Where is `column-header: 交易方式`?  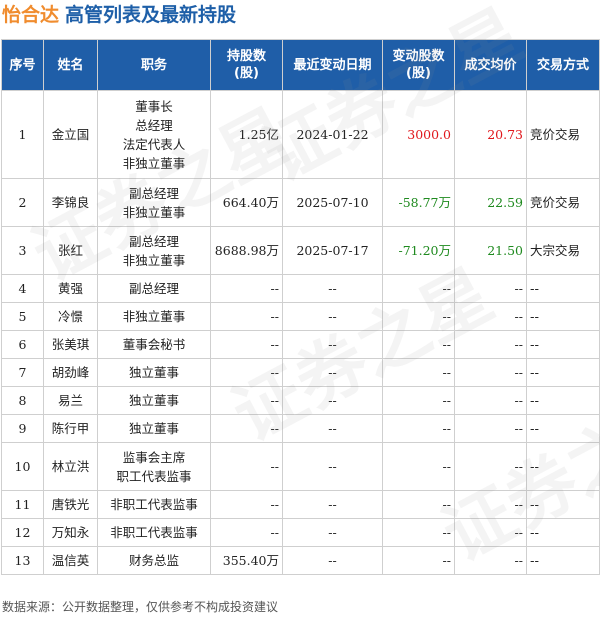
column-header: 交易方式 is located at coordinates (563, 65).